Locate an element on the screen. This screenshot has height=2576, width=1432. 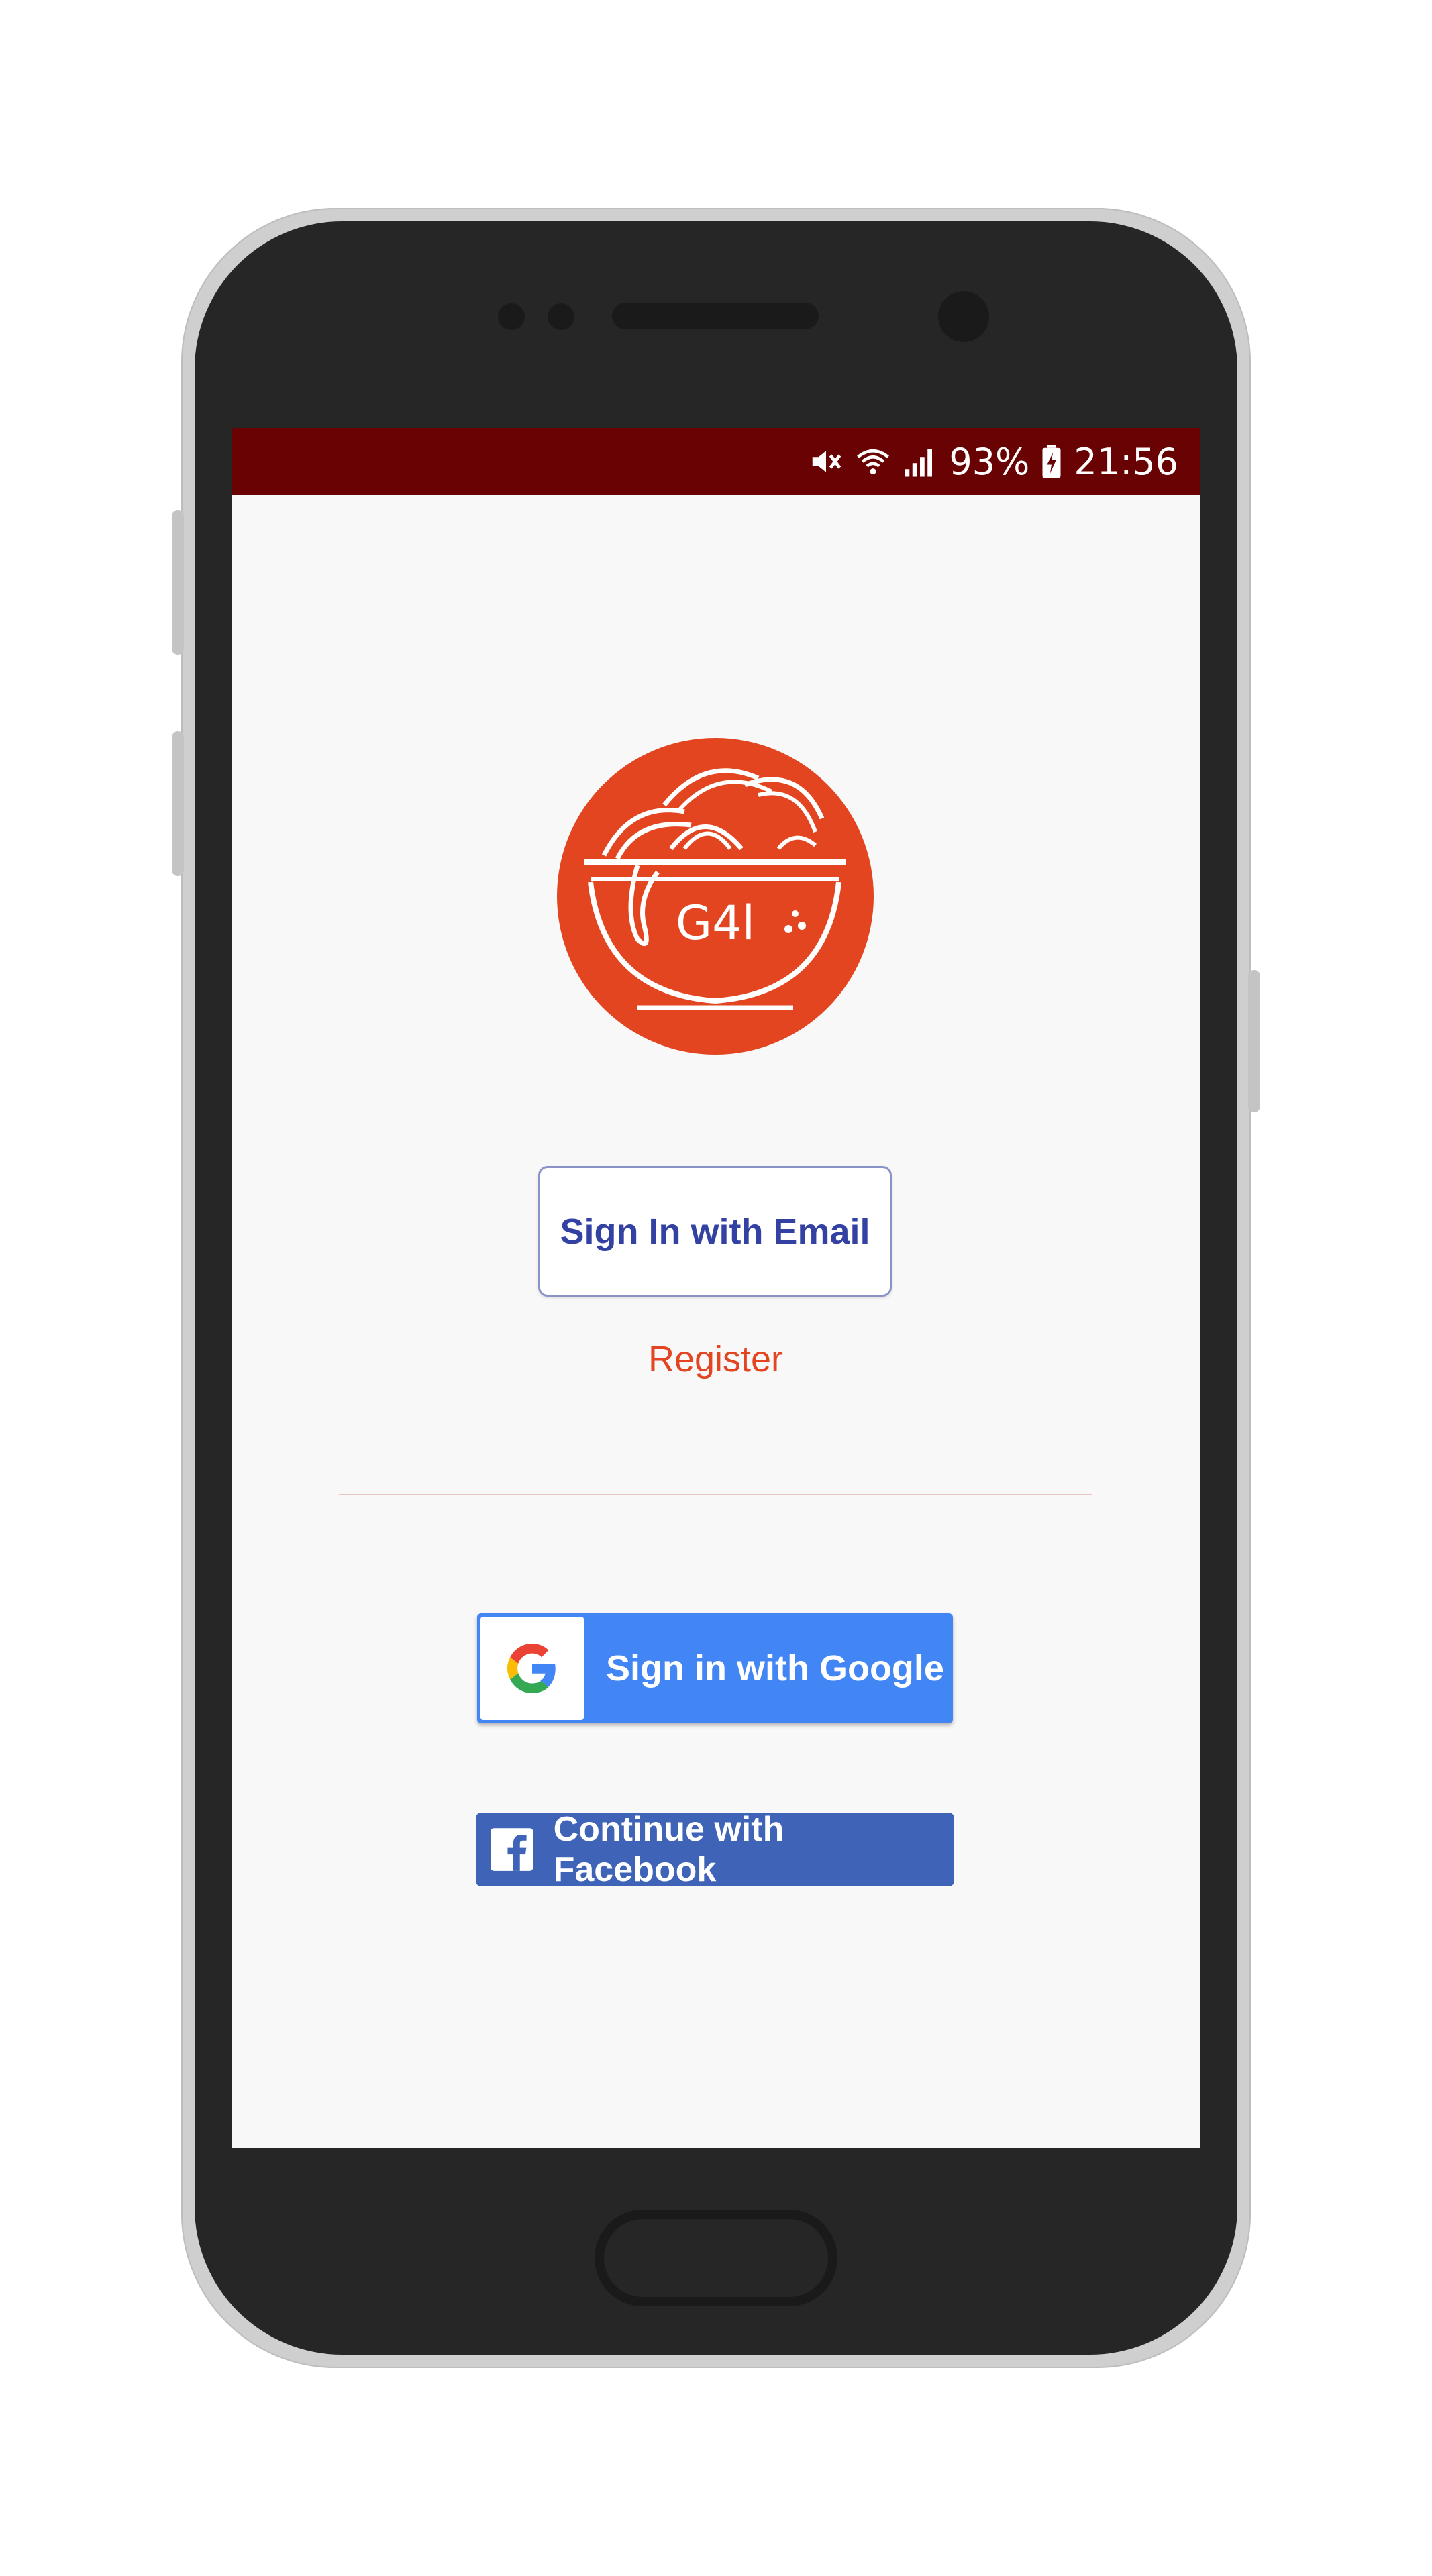
battery-percent: 93% is located at coordinates (990, 461).